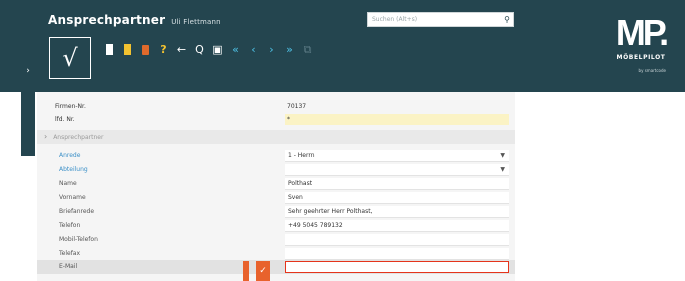 The height and width of the screenshot is (281, 685). Describe the element at coordinates (276, 137) in the screenshot. I see `section-header-ansprechpartner: › Ansprechpartner` at that location.